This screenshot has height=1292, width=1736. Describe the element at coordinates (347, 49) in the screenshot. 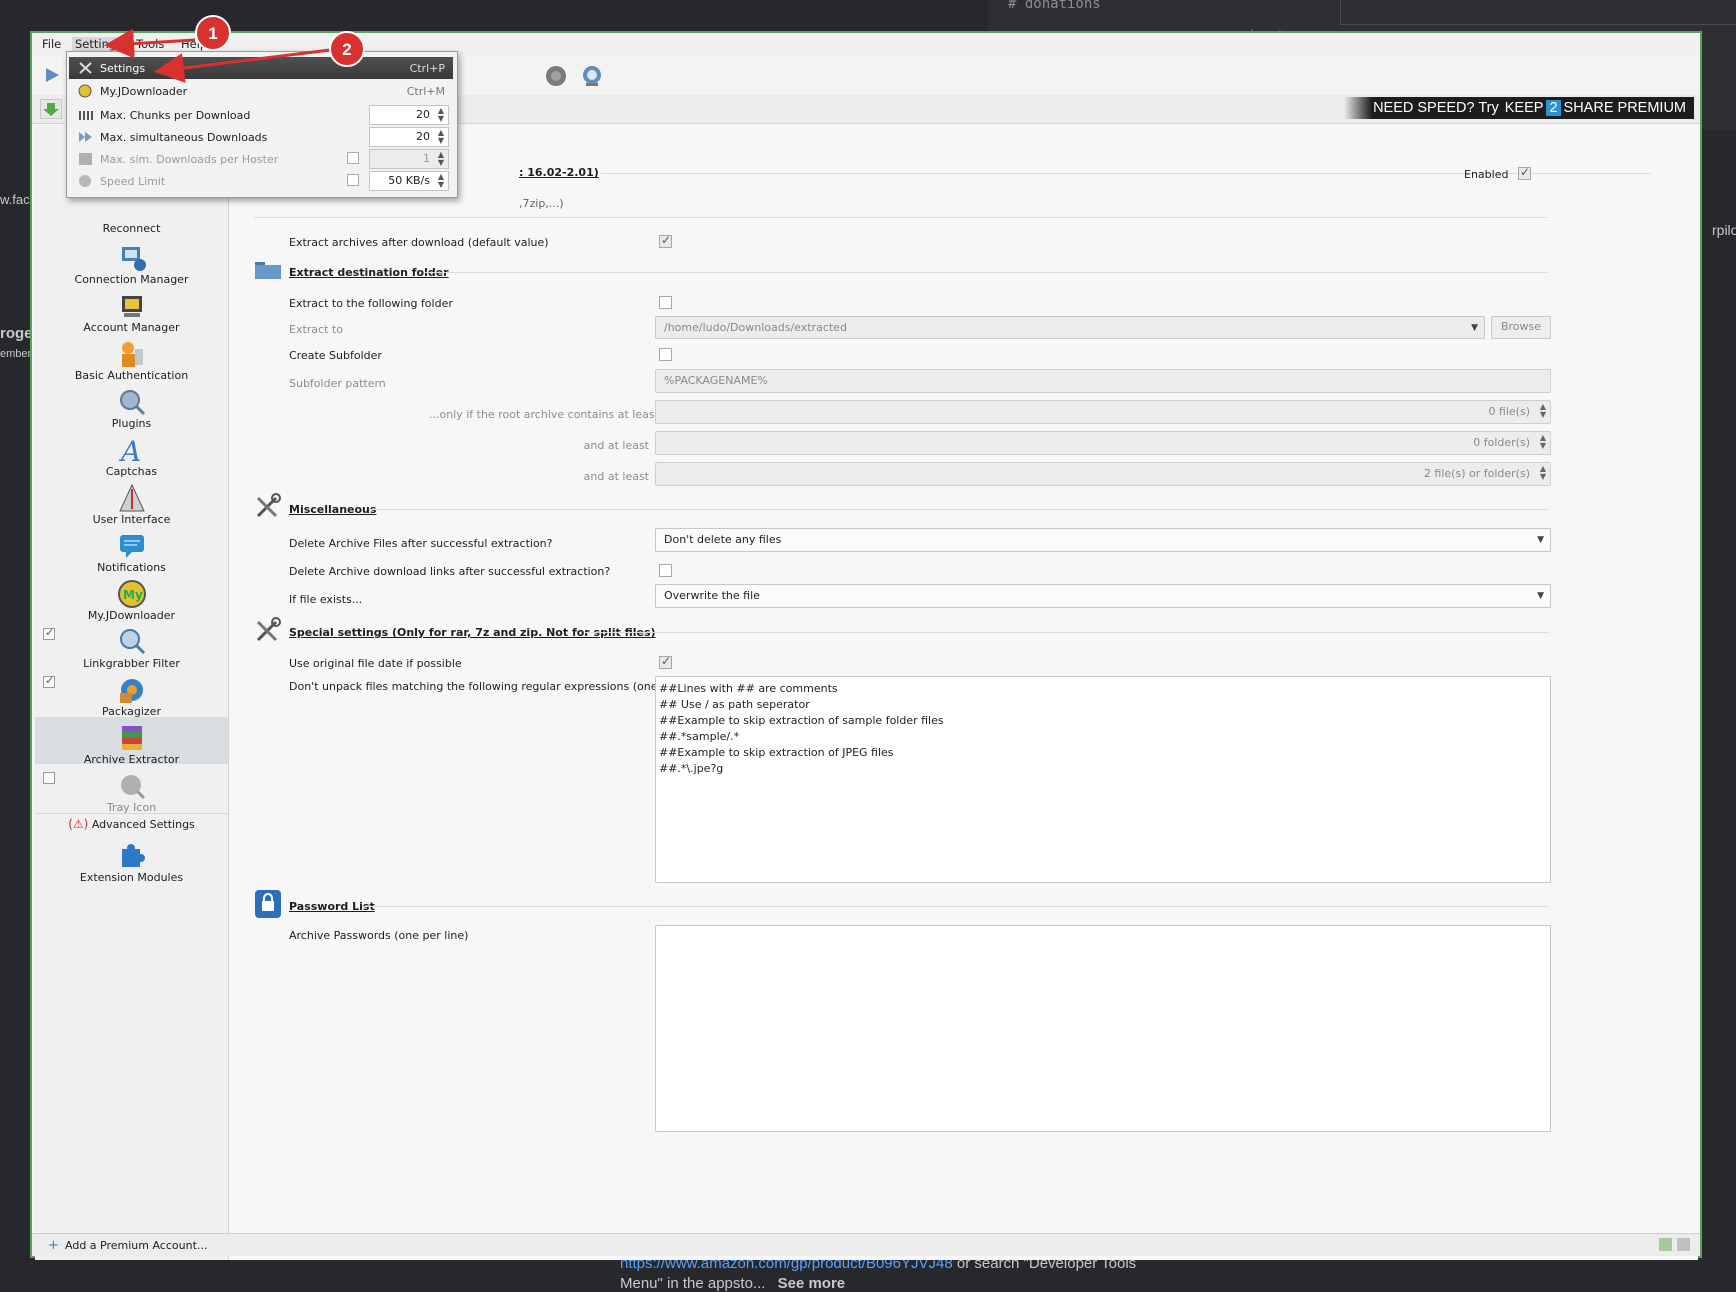

I see `annotation-badge-2: 2` at that location.